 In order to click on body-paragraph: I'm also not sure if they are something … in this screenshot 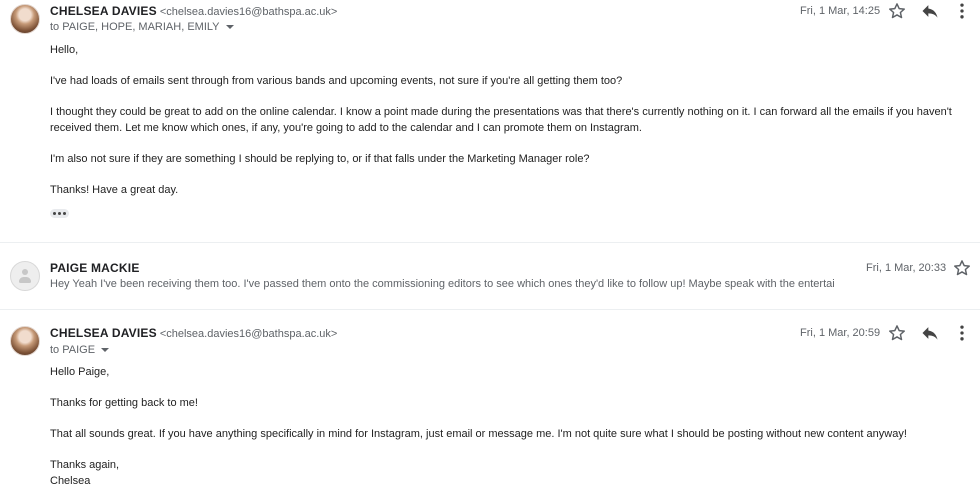, I will do `click(320, 158)`.